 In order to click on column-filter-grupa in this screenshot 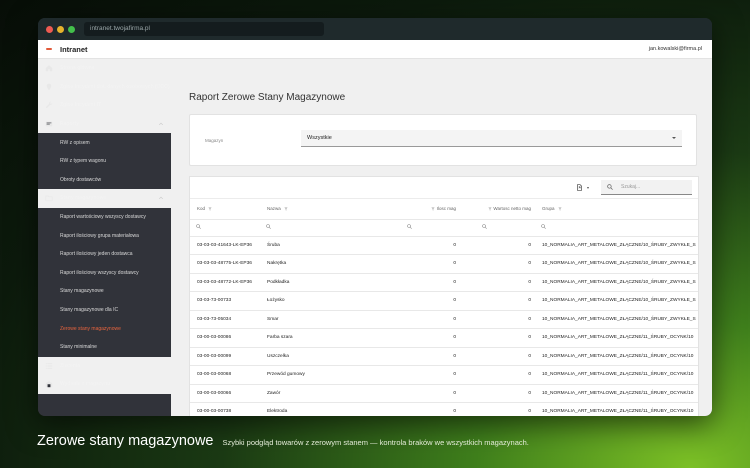, I will do `click(616, 228)`.